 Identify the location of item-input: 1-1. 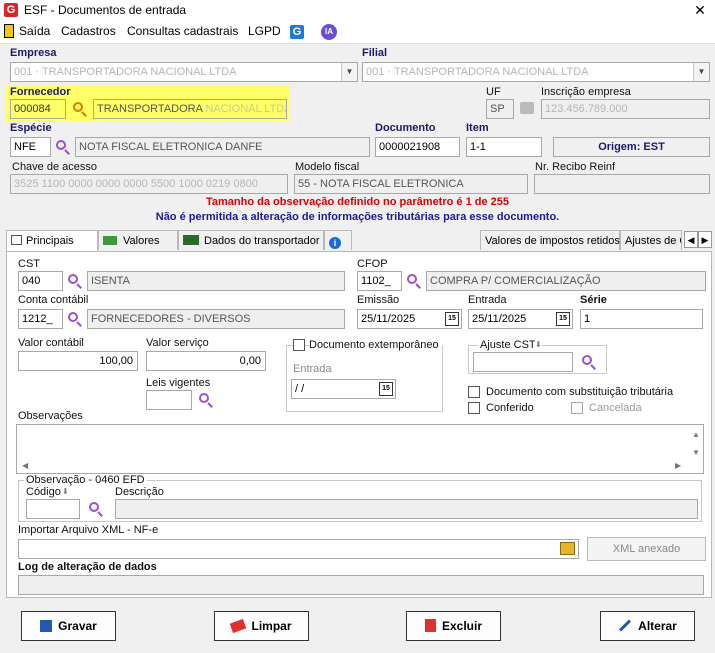
(504, 147).